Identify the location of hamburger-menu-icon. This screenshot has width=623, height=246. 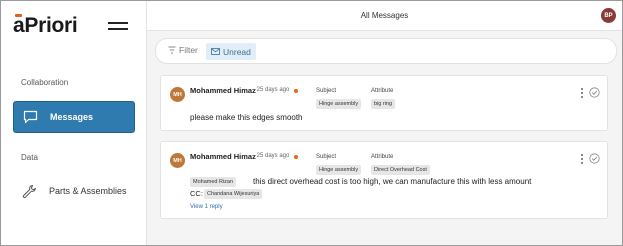
(118, 26).